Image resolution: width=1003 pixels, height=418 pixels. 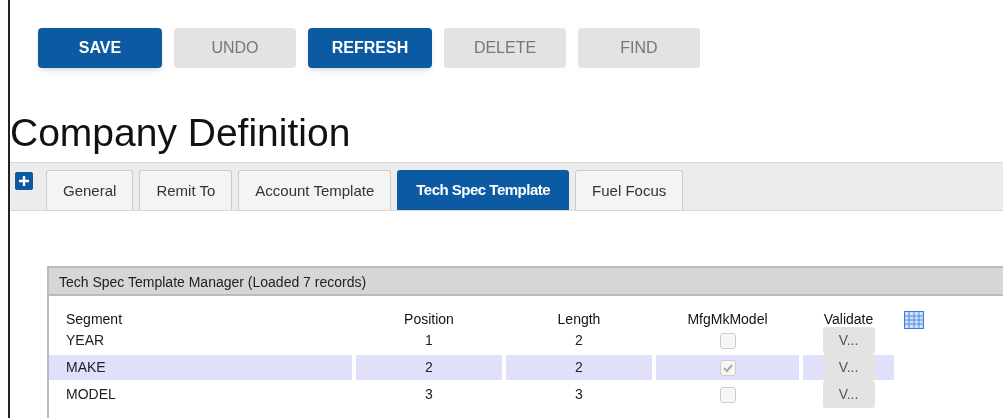 What do you see at coordinates (483, 190) in the screenshot?
I see `tab: Tech Spec Template` at bounding box center [483, 190].